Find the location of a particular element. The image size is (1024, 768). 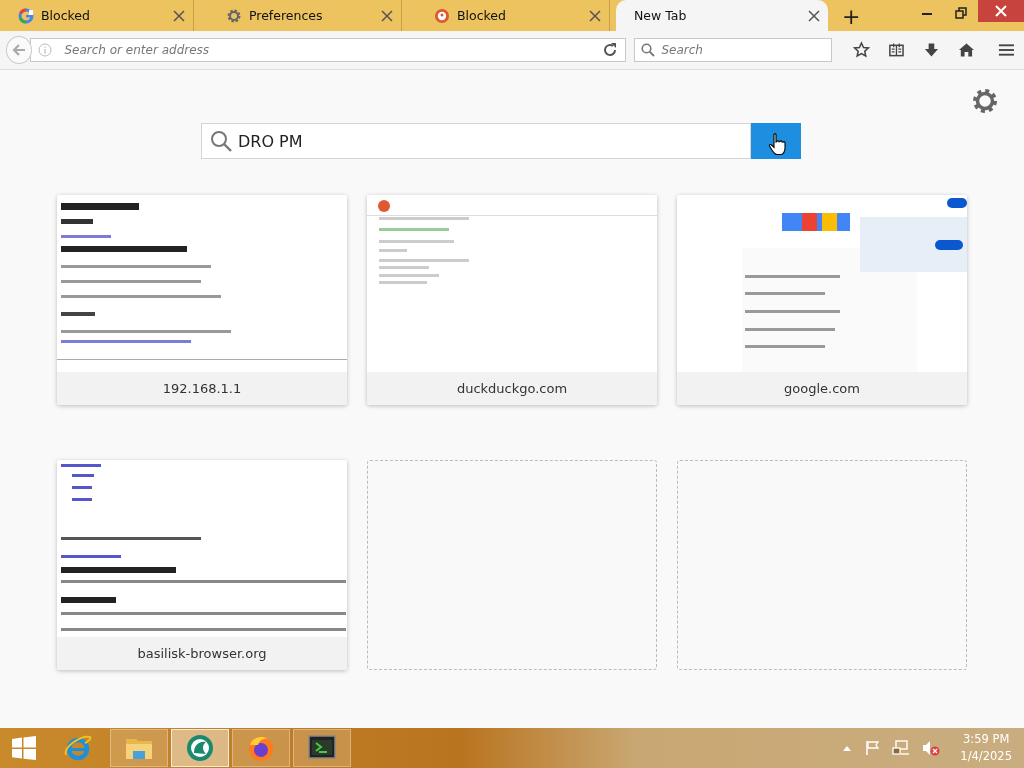

start-icon is located at coordinates (24, 748).